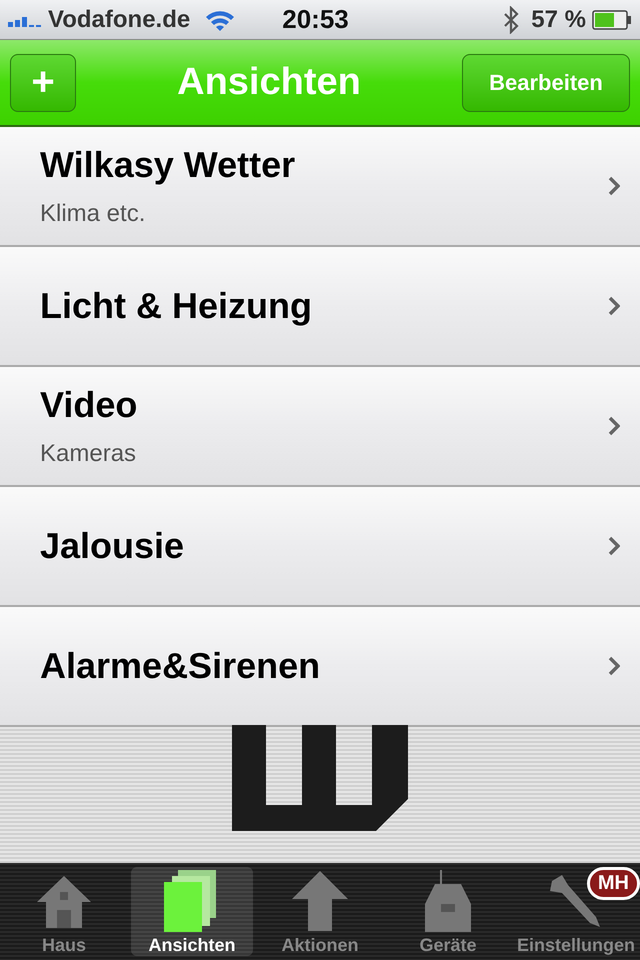 This screenshot has width=640, height=960. Describe the element at coordinates (192, 911) in the screenshot. I see `tab-item: Ansichten` at that location.